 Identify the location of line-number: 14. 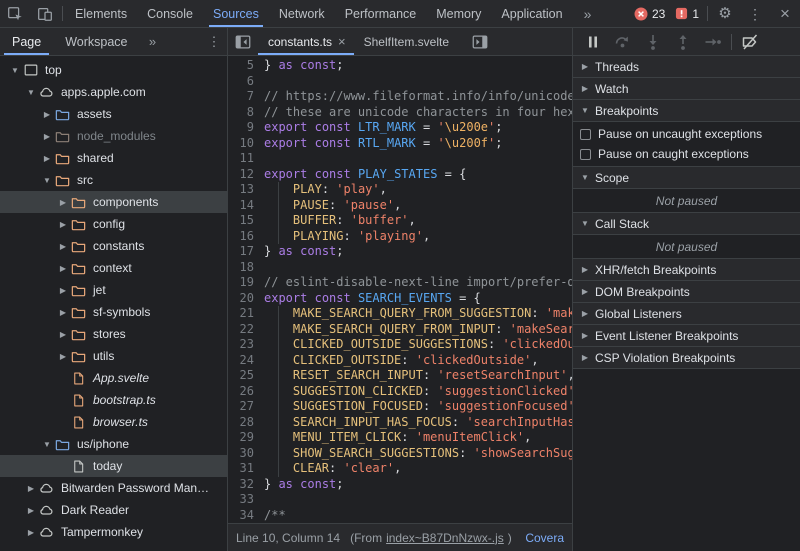
(241, 206).